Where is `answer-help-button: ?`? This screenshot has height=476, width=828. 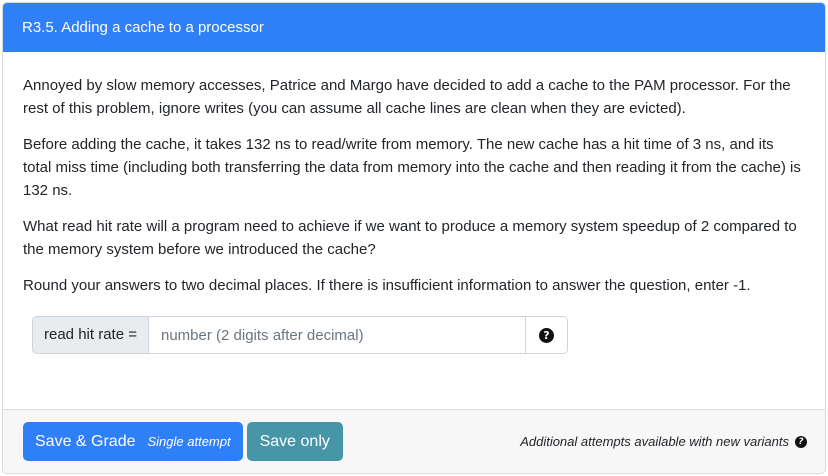
answer-help-button: ? is located at coordinates (547, 335).